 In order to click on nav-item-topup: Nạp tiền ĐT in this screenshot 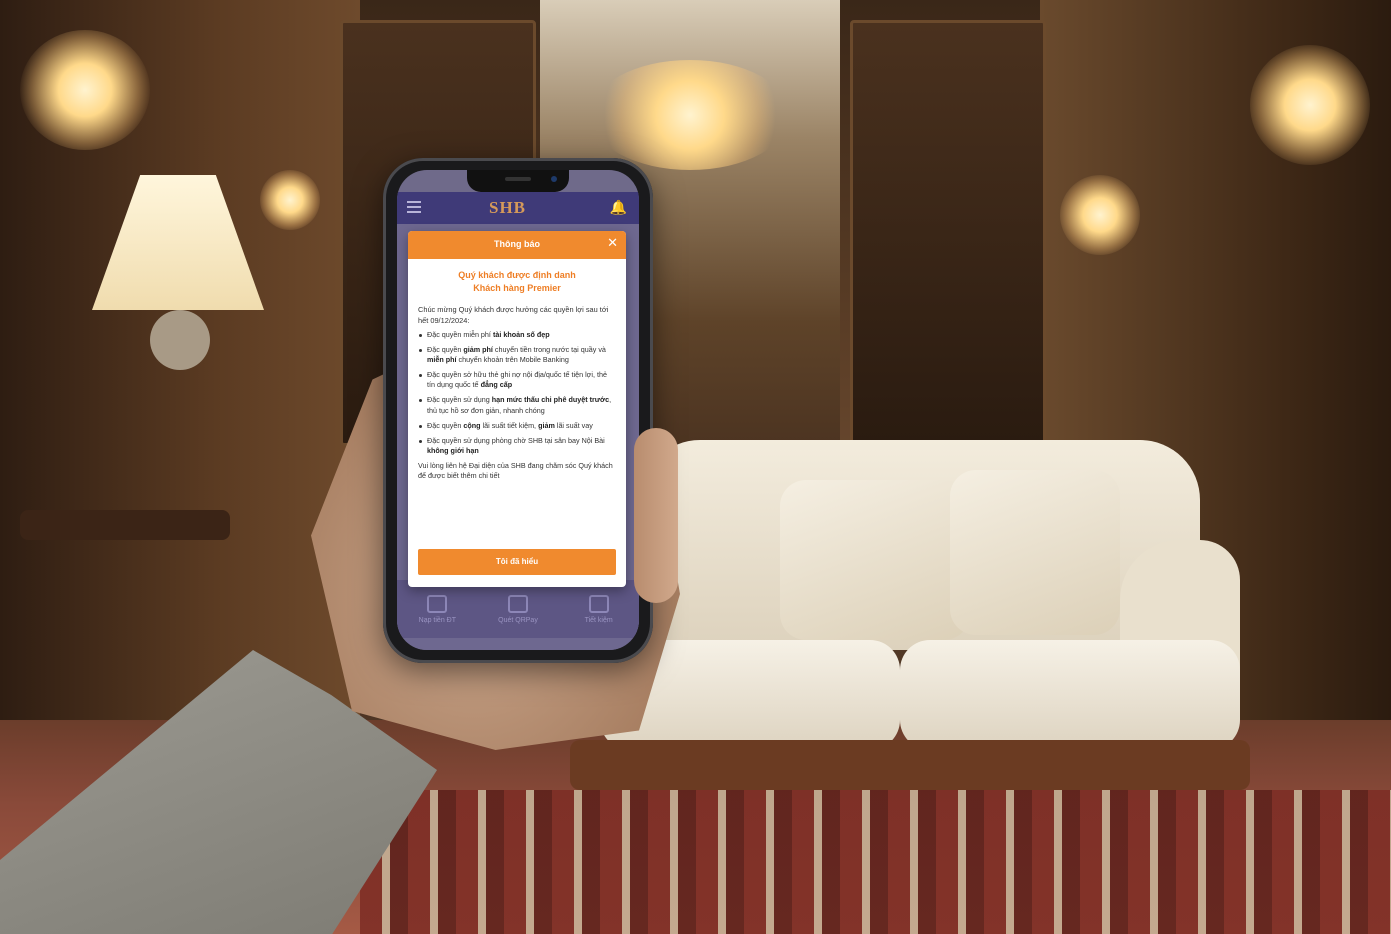, I will do `click(437, 609)`.